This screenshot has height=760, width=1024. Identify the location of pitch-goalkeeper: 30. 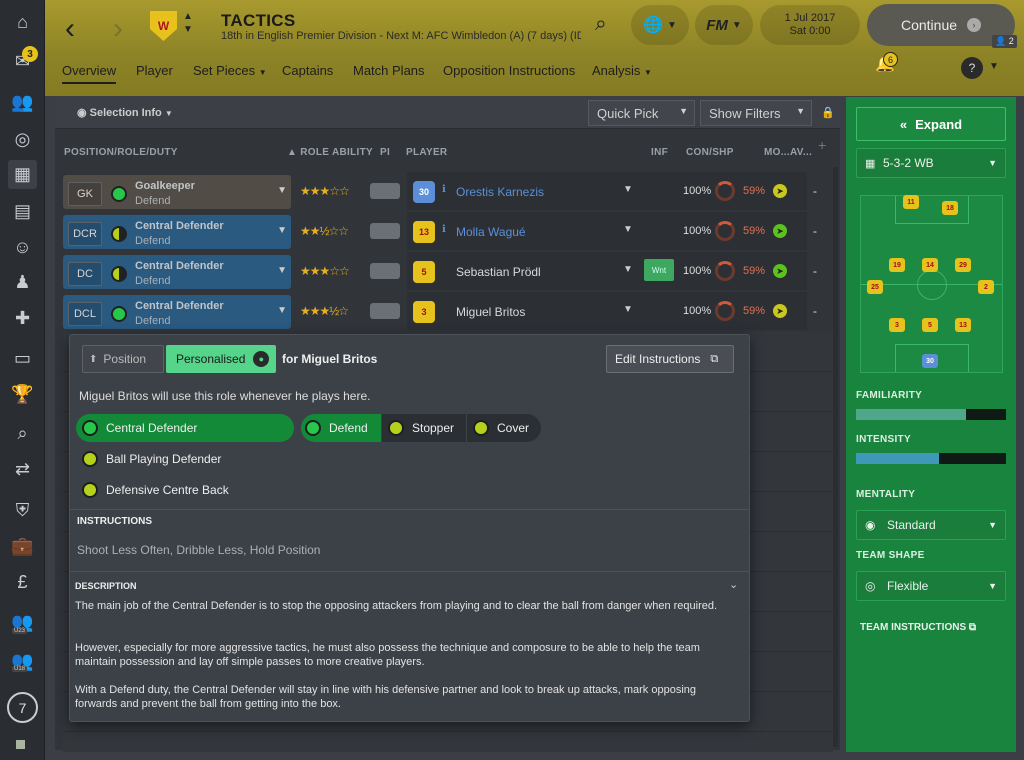
(930, 361).